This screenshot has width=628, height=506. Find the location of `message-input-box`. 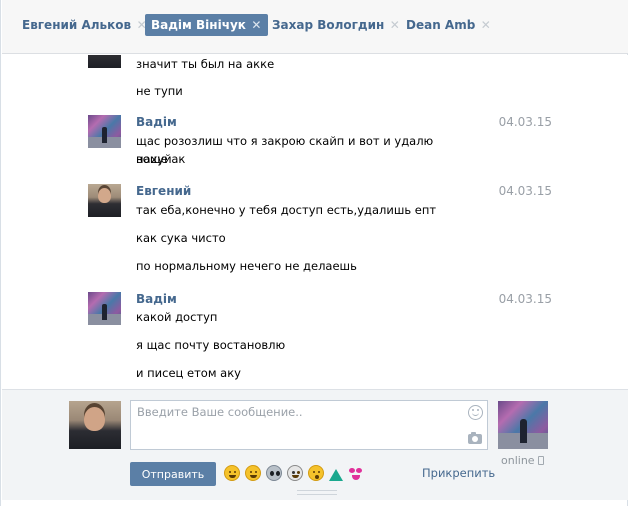

message-input-box is located at coordinates (309, 425).